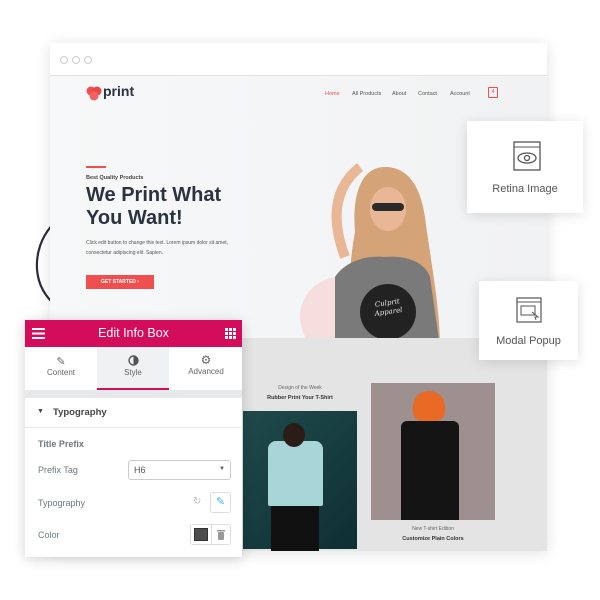 The height and width of the screenshot is (600, 600). What do you see at coordinates (96, 167) in the screenshot?
I see `accent-line` at bounding box center [96, 167].